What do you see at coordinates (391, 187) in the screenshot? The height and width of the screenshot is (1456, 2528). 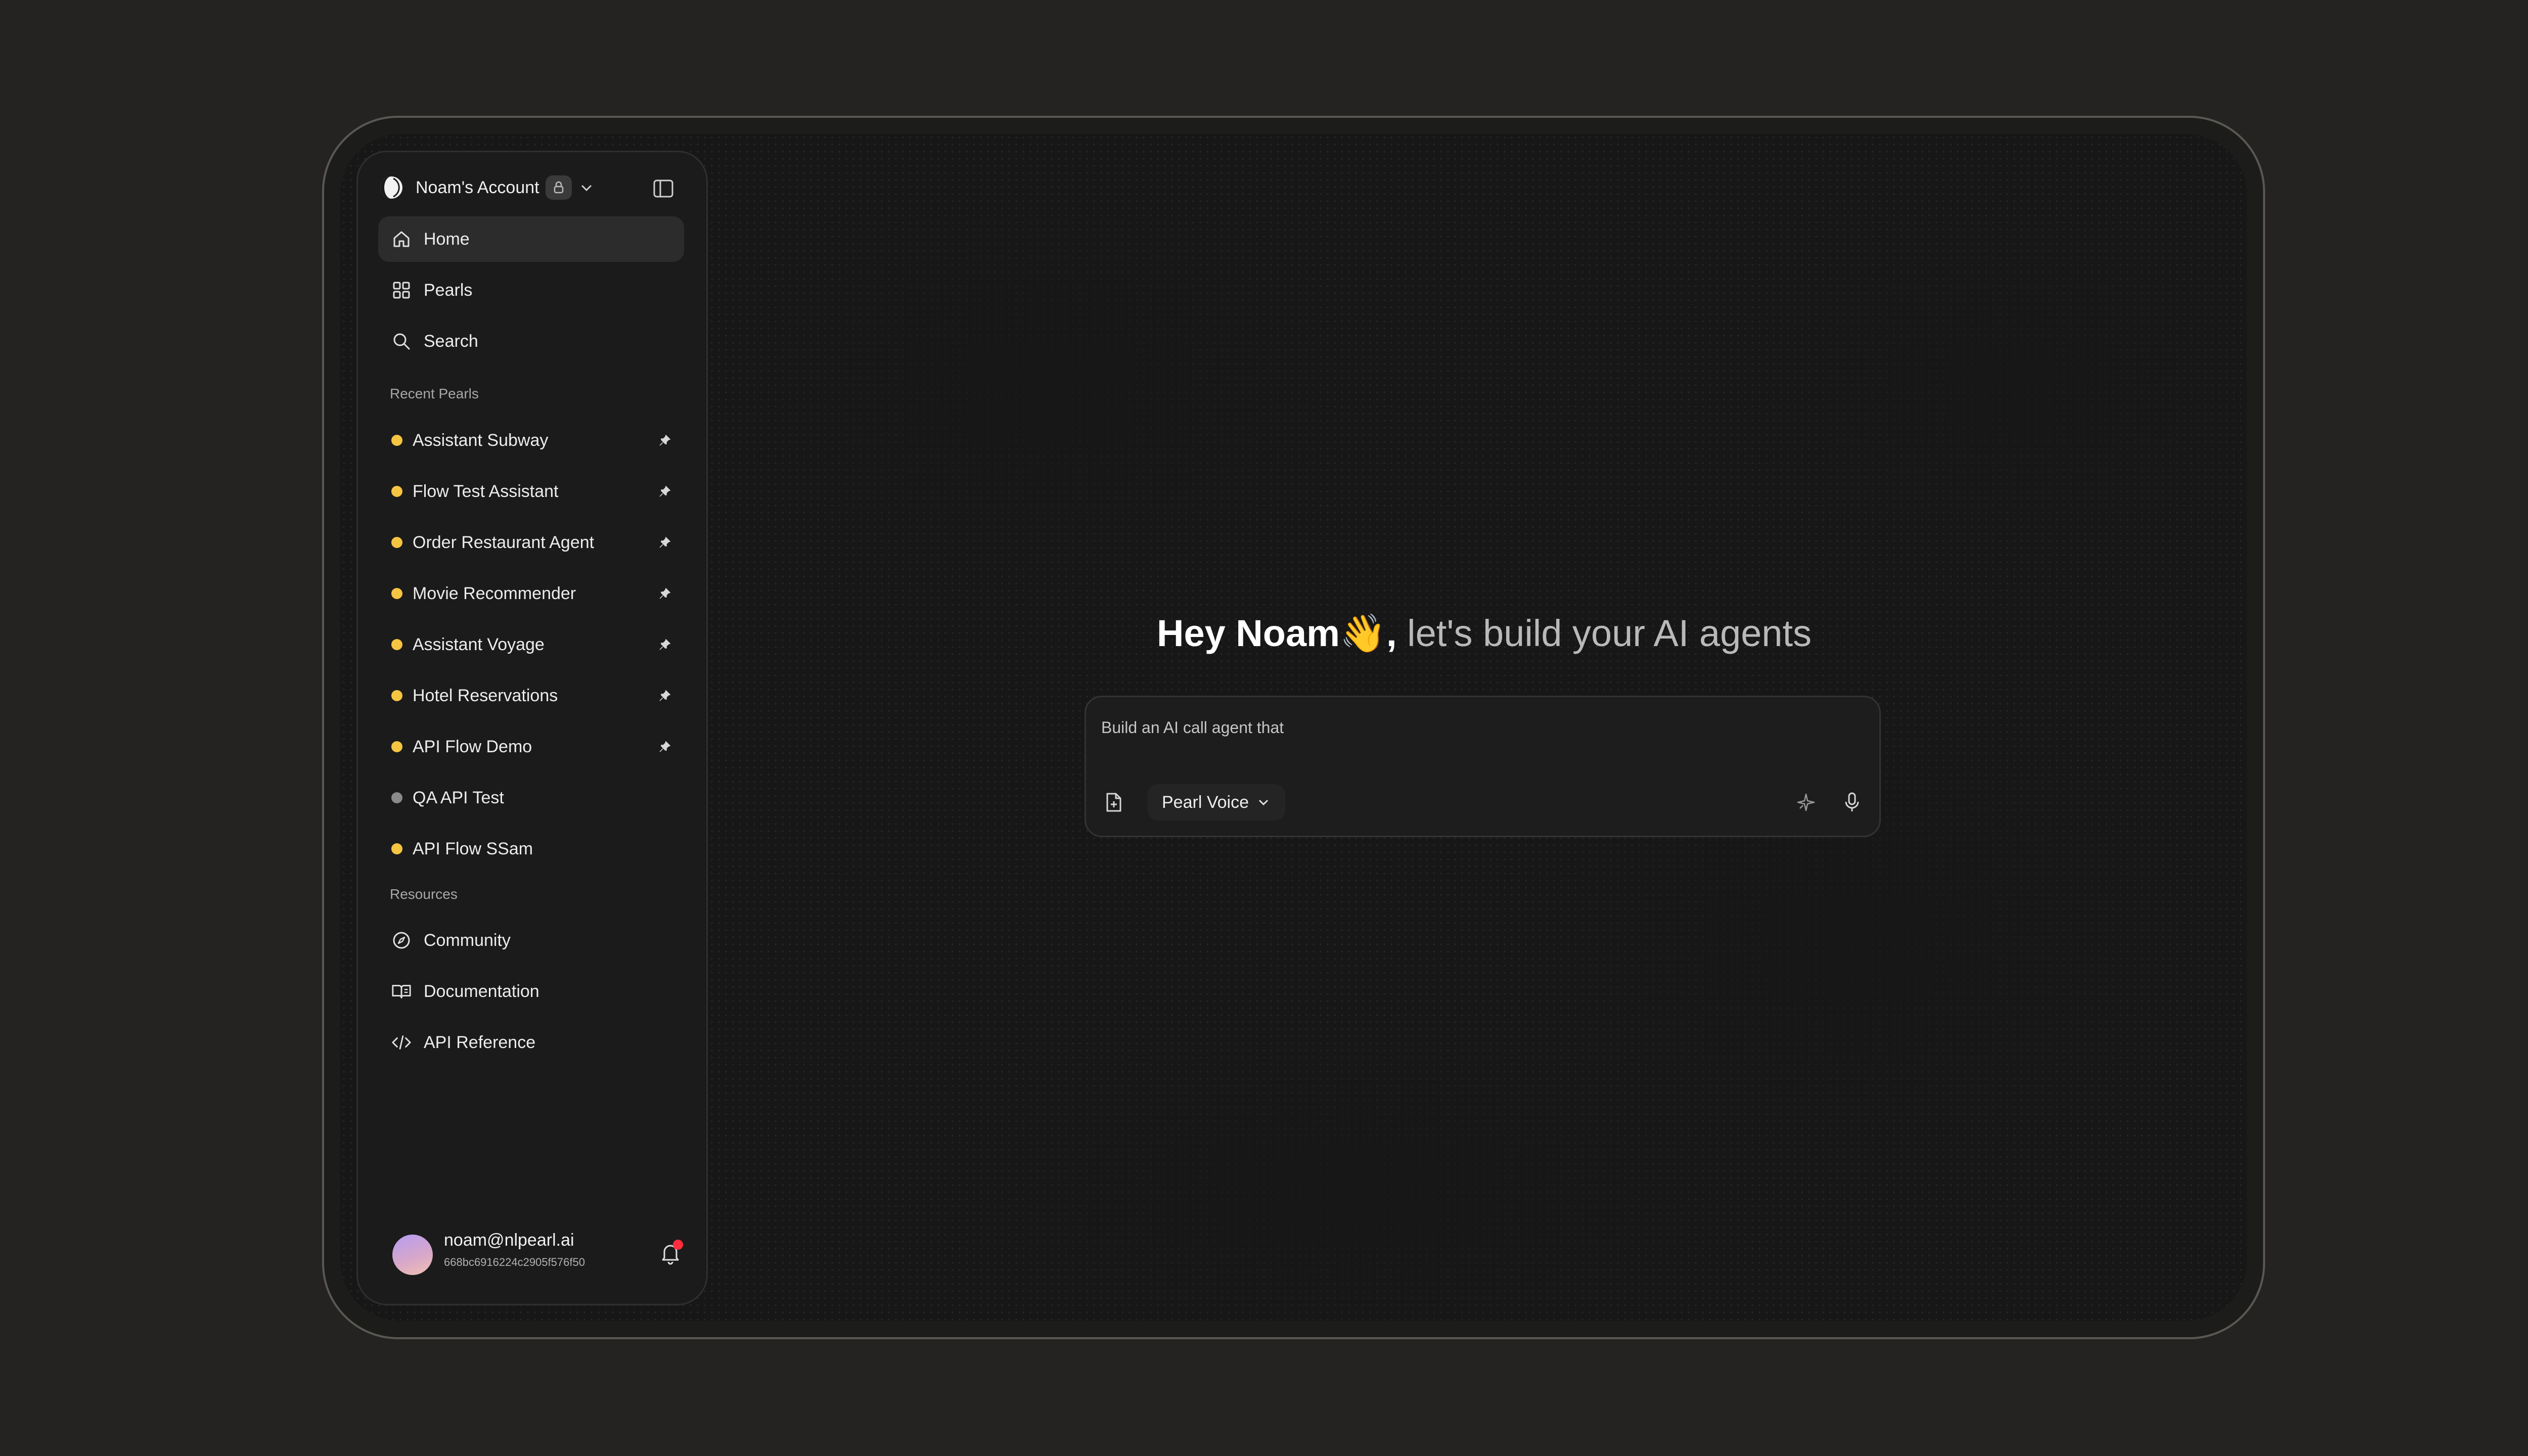 I see `pearl-logo-icon` at bounding box center [391, 187].